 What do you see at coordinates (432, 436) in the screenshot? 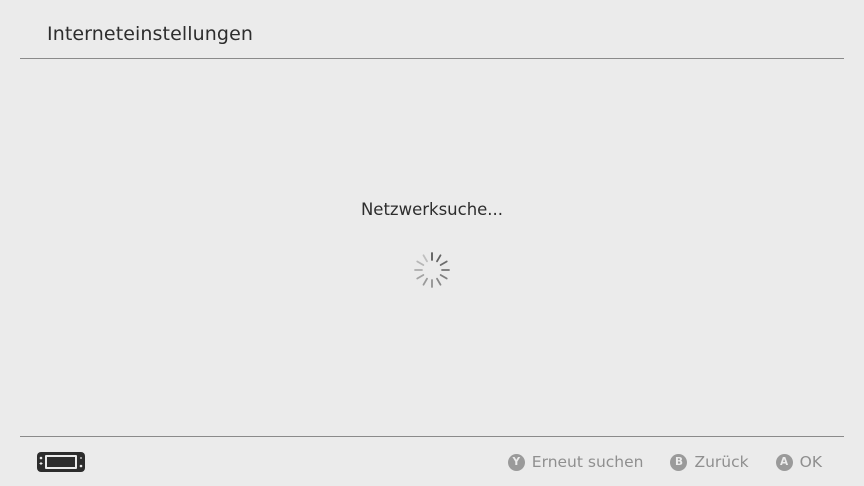
I see `footer-divider` at bounding box center [432, 436].